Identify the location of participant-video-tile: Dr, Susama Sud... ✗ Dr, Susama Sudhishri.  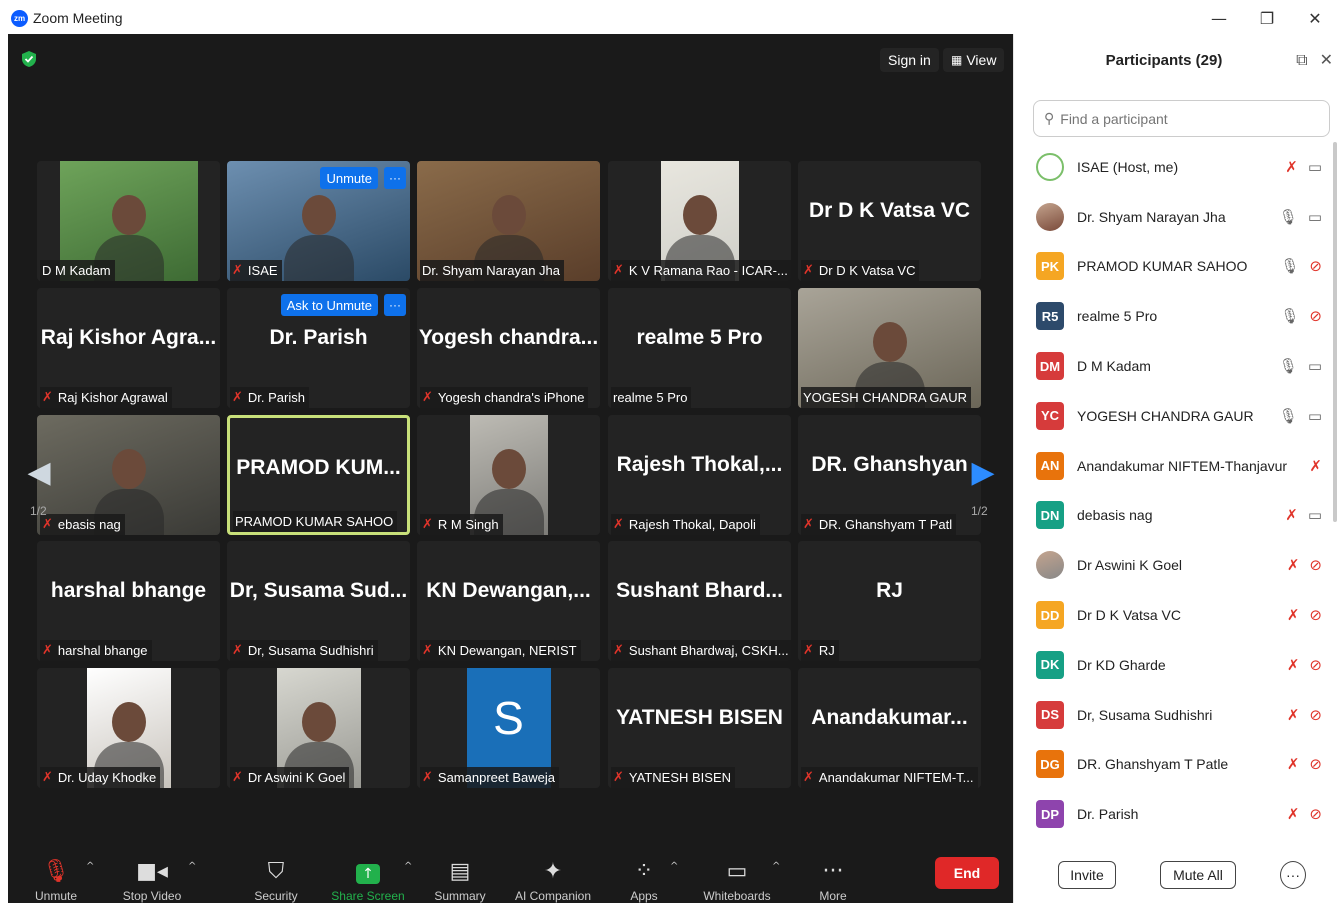
(318, 601).